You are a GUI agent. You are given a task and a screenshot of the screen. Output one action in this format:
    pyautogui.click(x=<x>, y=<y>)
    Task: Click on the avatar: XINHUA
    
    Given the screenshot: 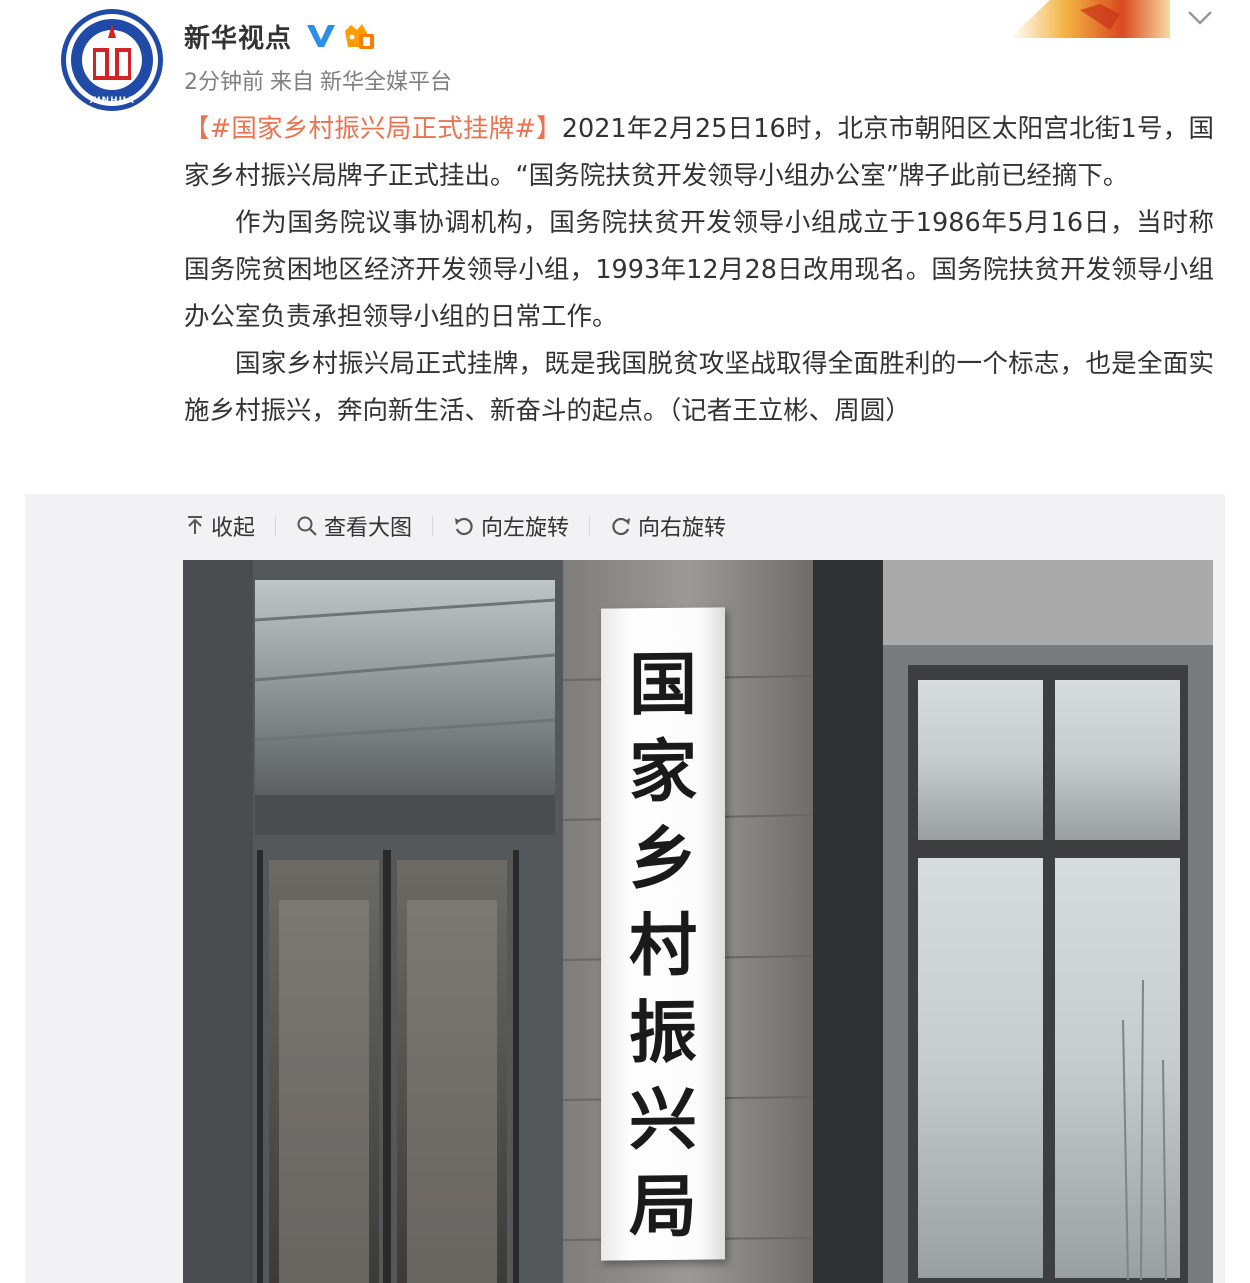 What is the action you would take?
    pyautogui.click(x=112, y=60)
    